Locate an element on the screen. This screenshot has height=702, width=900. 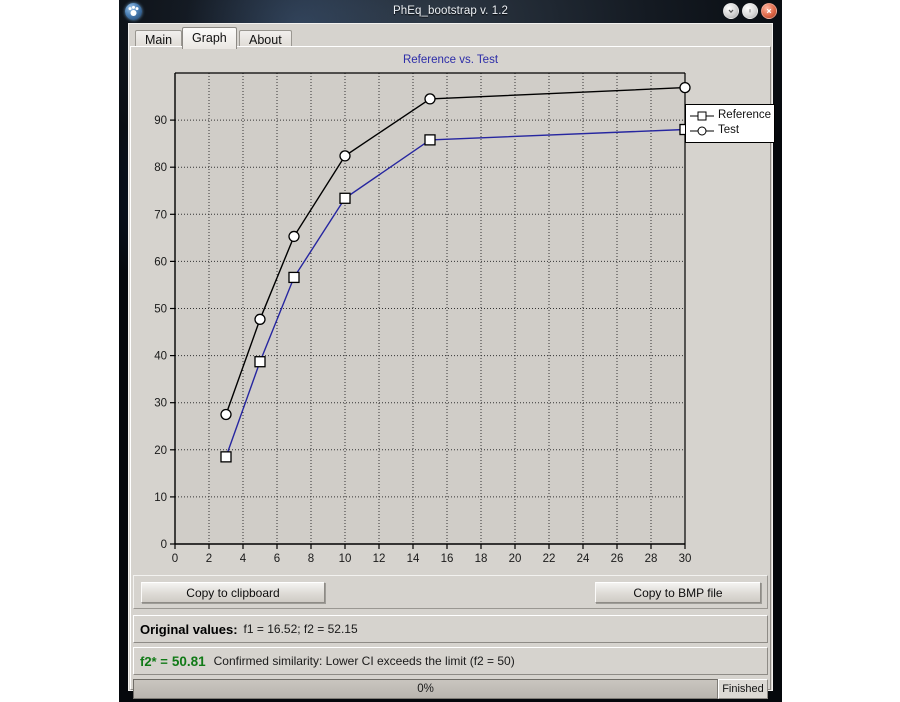
legend-key-square-icon is located at coordinates (702, 115).